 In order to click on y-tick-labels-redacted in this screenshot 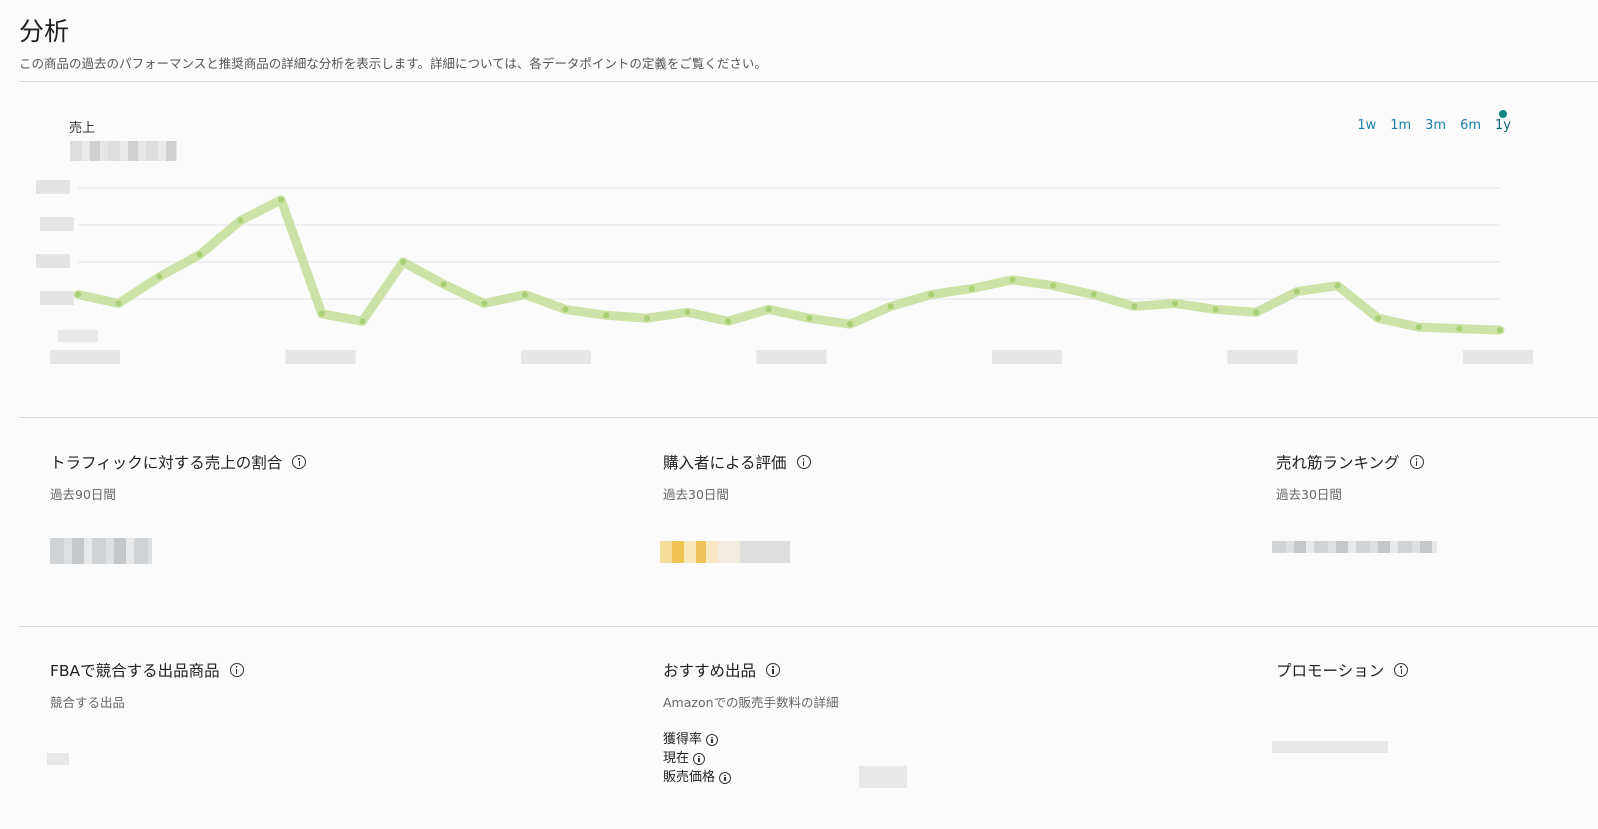, I will do `click(67, 261)`.